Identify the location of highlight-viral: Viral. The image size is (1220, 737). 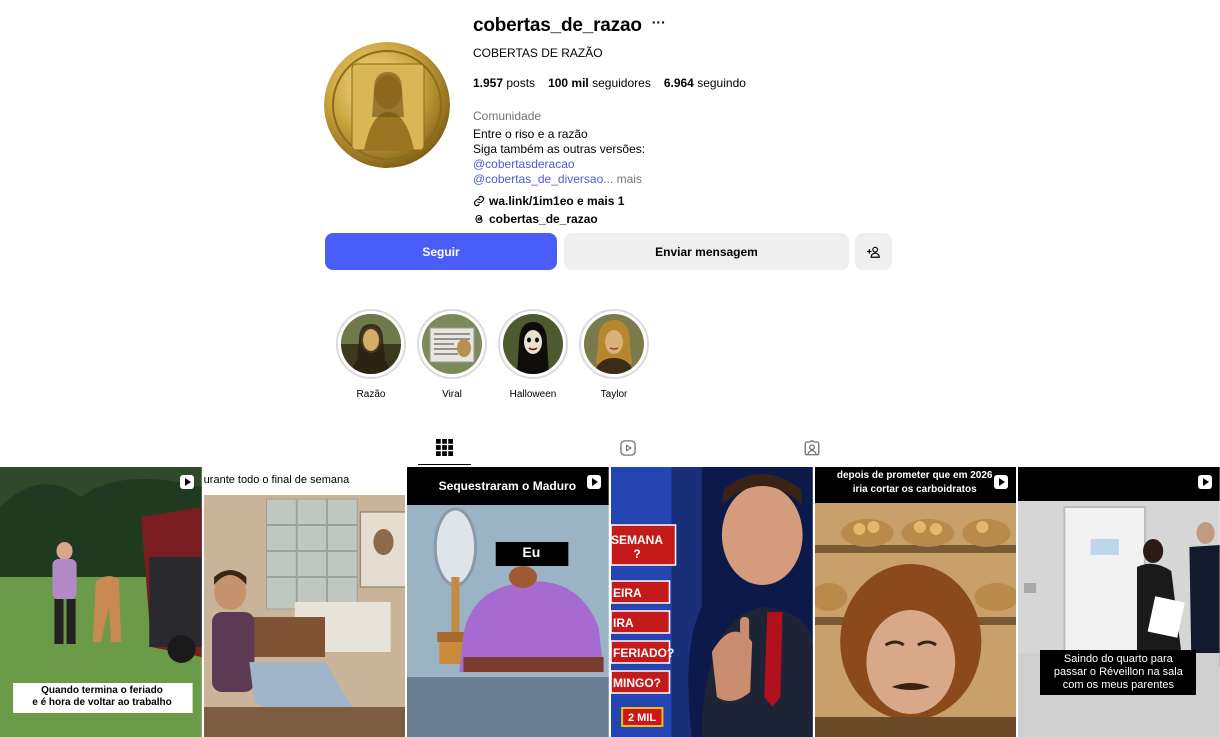
(452, 354).